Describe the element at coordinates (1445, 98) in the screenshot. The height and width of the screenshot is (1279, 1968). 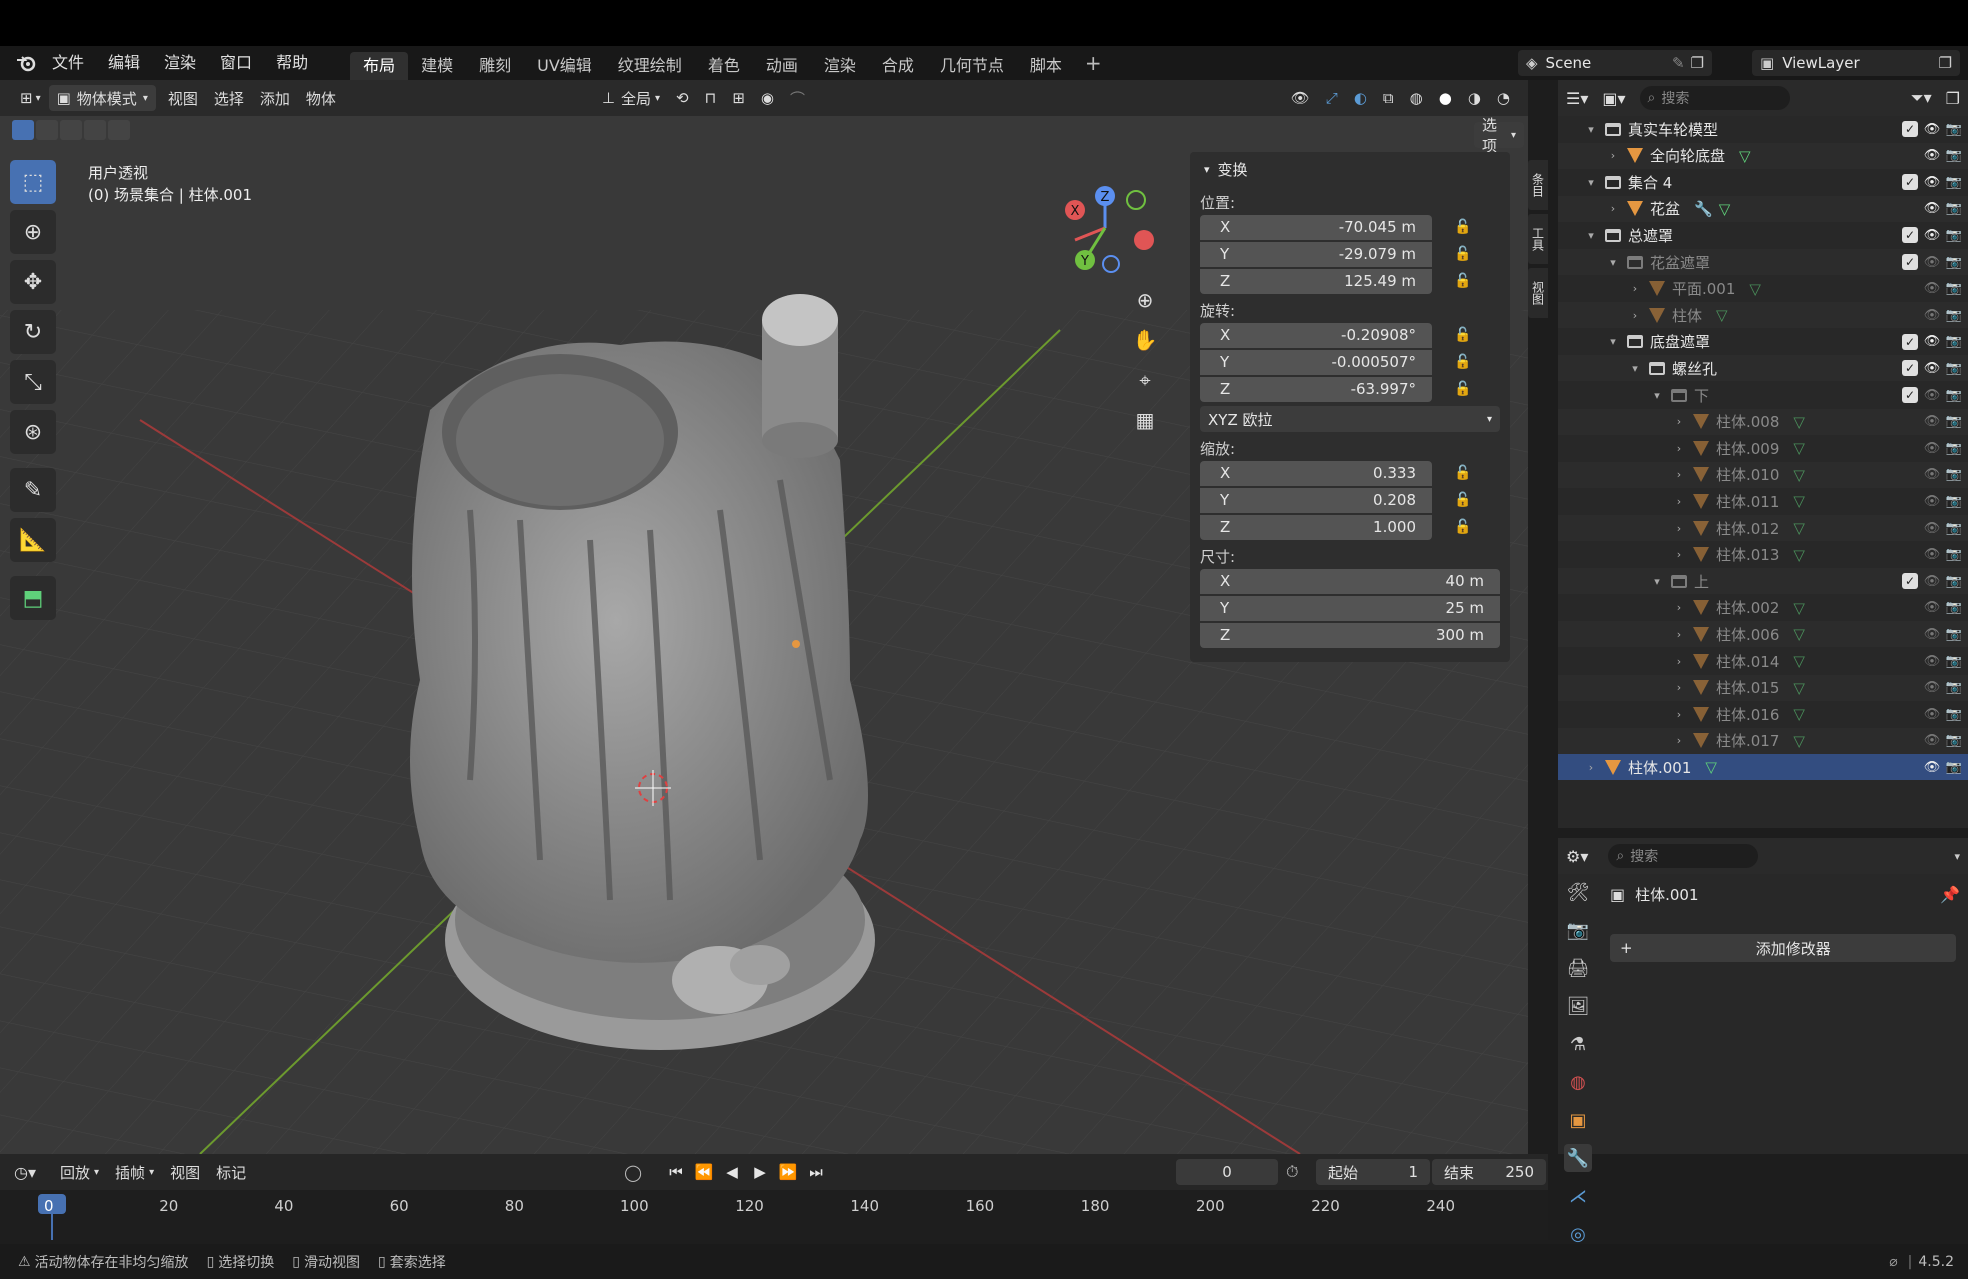
I see `solid-shading-button: ●` at that location.